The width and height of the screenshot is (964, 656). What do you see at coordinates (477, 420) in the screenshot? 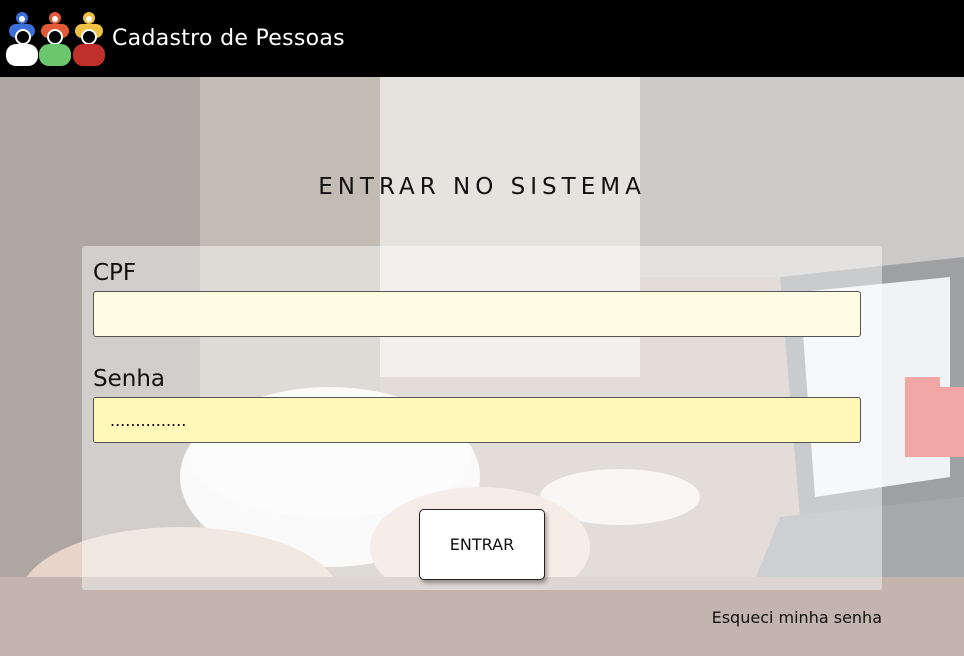
I see `senha-input` at bounding box center [477, 420].